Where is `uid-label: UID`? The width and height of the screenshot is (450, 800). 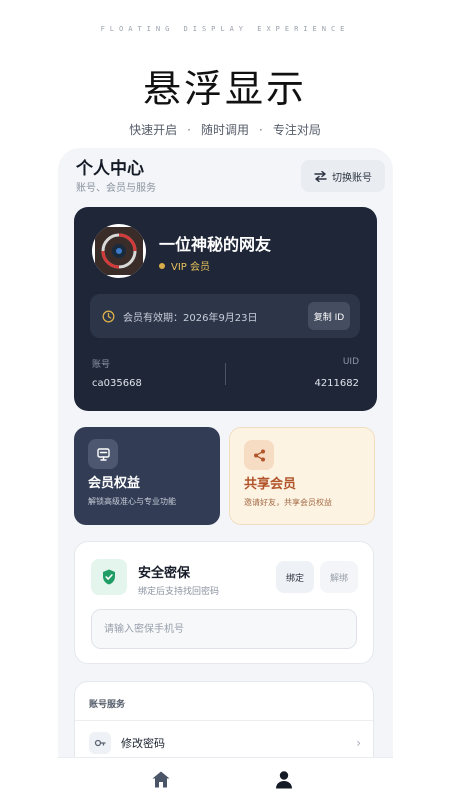
uid-label: UID is located at coordinates (350, 362).